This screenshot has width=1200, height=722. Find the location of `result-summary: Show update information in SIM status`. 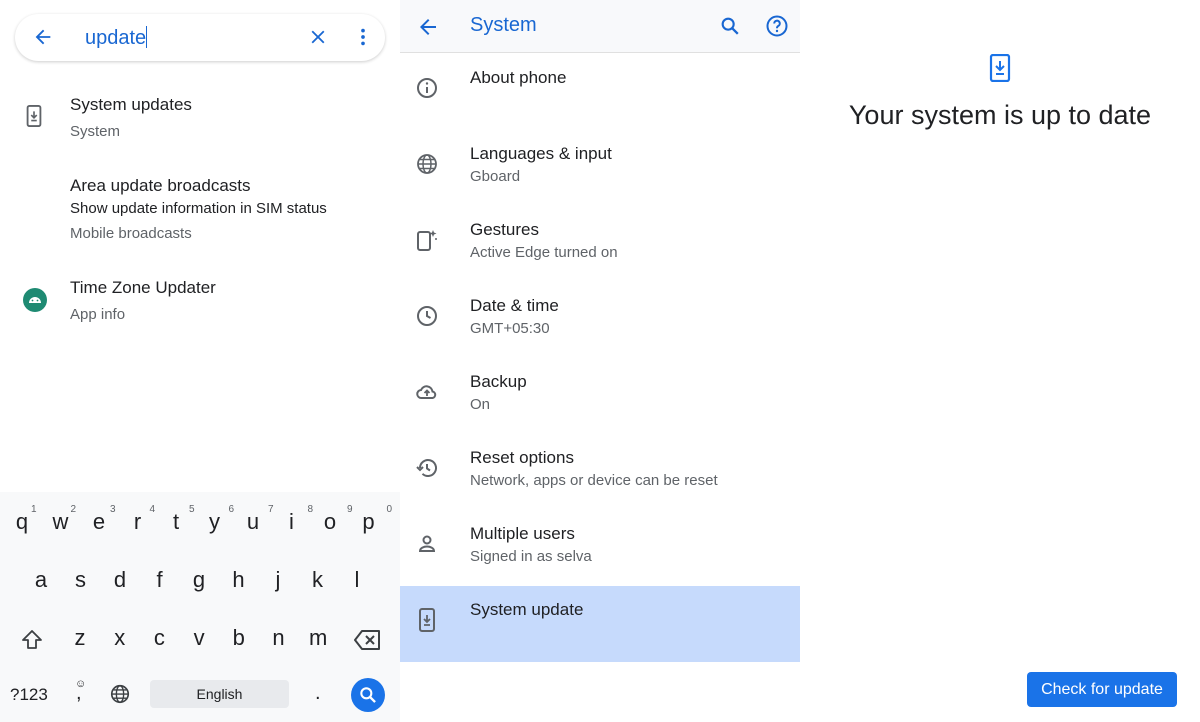

result-summary: Show update information in SIM status is located at coordinates (198, 208).